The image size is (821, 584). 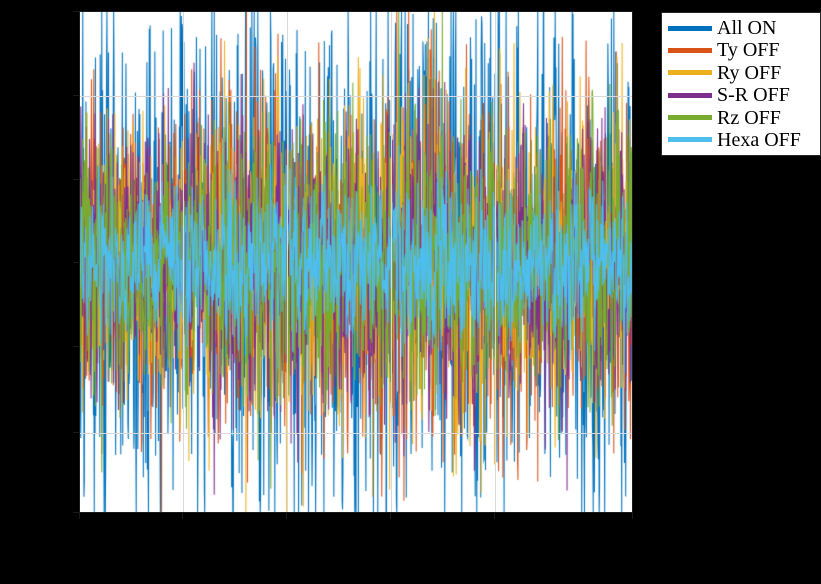 What do you see at coordinates (60, 432) in the screenshot?
I see `ytick-label: -2` at bounding box center [60, 432].